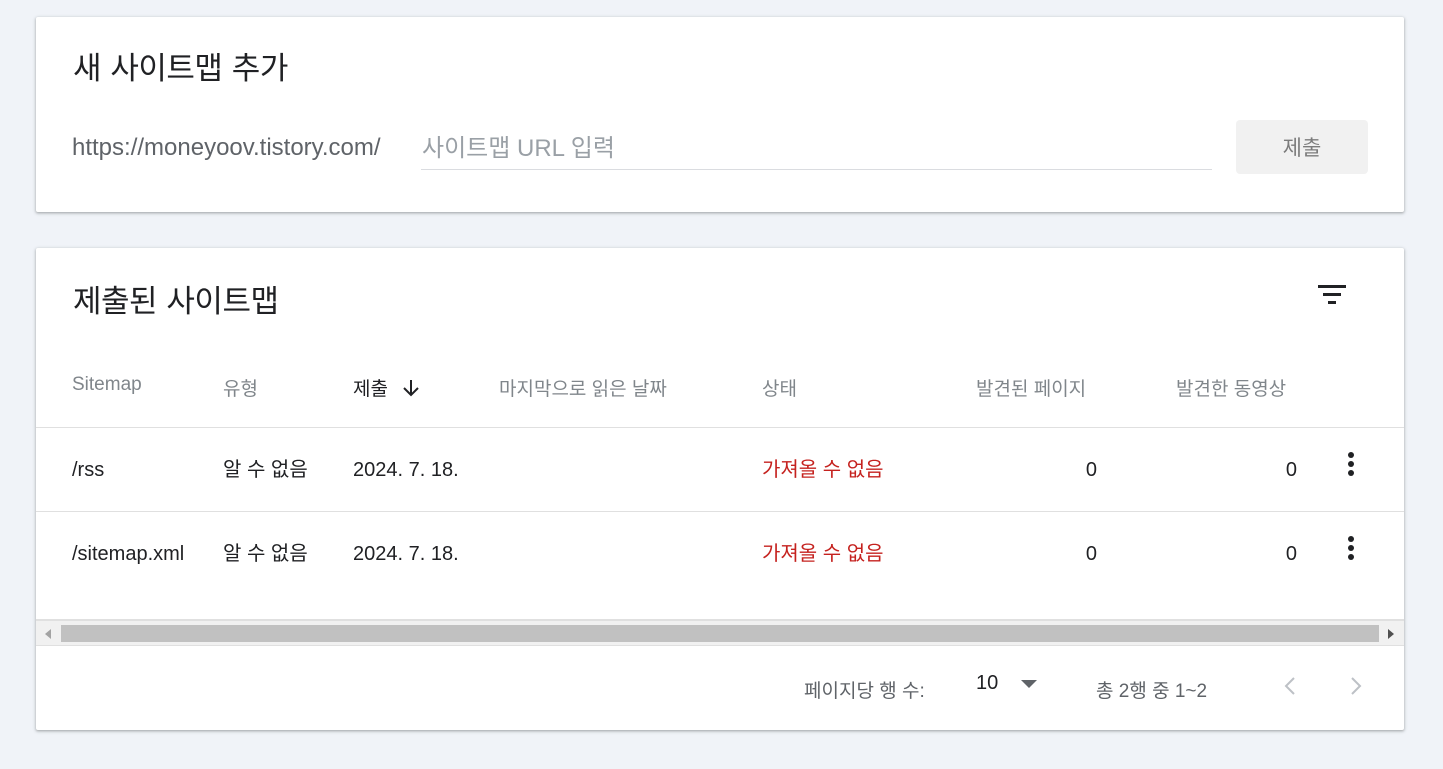 The height and width of the screenshot is (769, 1443). Describe the element at coordinates (816, 149) in the screenshot. I see `sitemap-url-input` at that location.